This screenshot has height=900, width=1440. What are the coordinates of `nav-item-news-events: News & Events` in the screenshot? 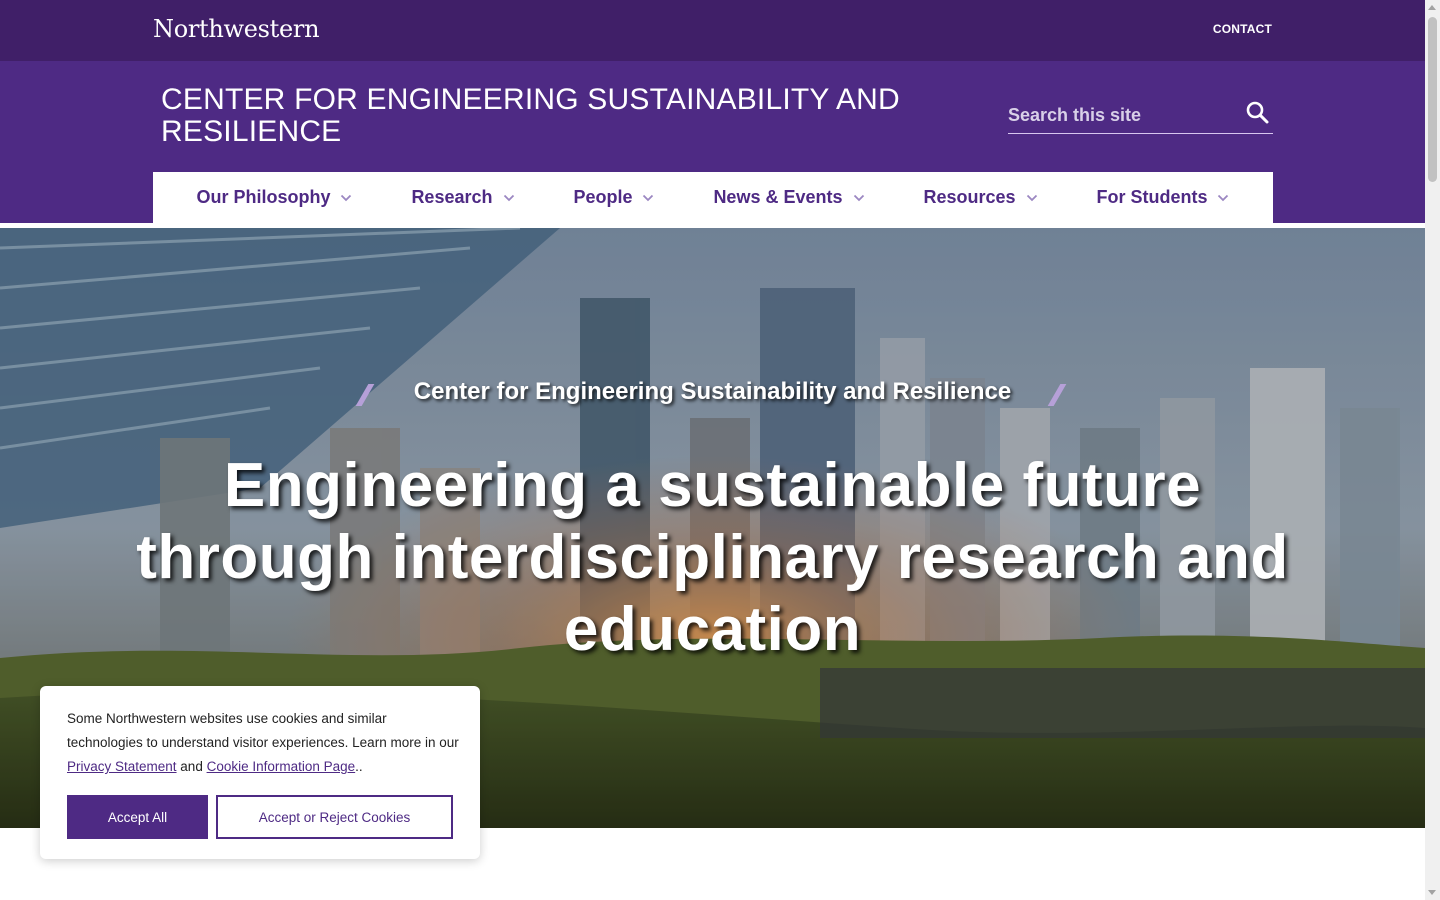 It's located at (788, 197).